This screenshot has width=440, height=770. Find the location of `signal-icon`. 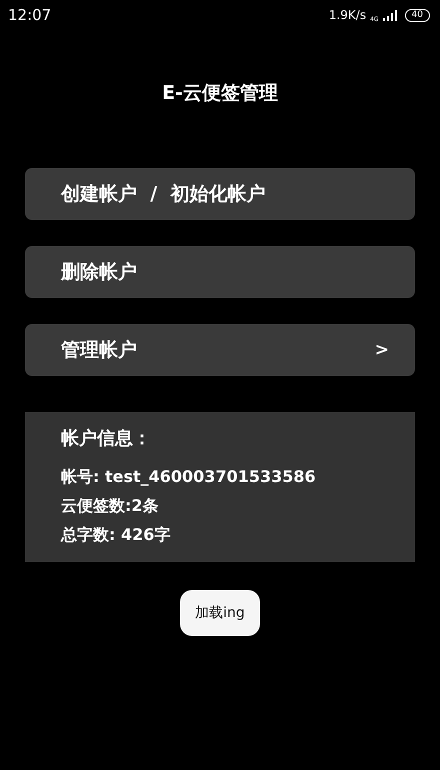

signal-icon is located at coordinates (389, 15).